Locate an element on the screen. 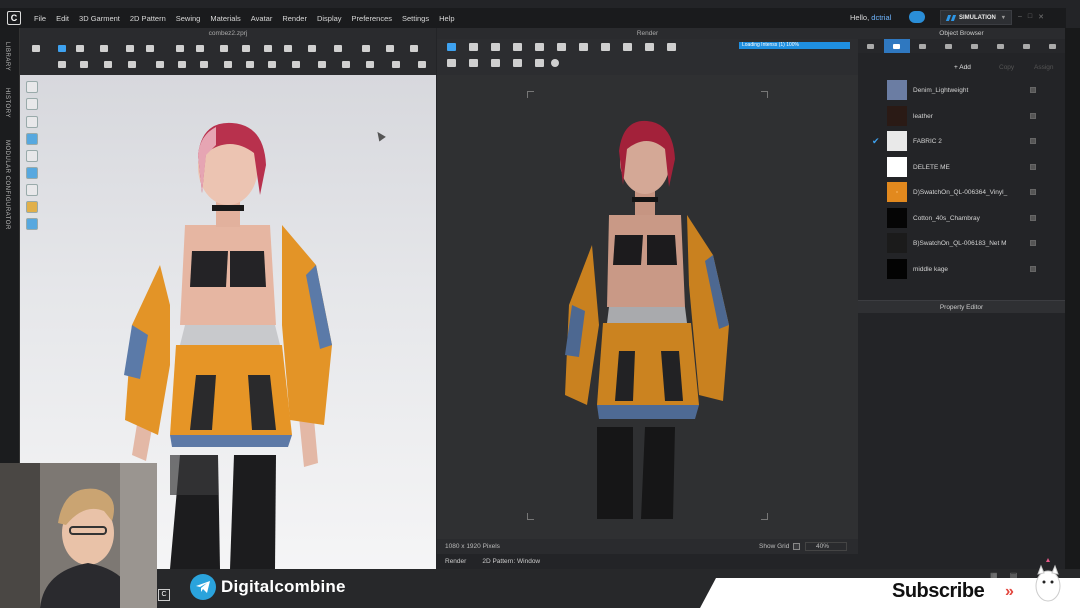  clo-taskbar-icon: C is located at coordinates (164, 595).